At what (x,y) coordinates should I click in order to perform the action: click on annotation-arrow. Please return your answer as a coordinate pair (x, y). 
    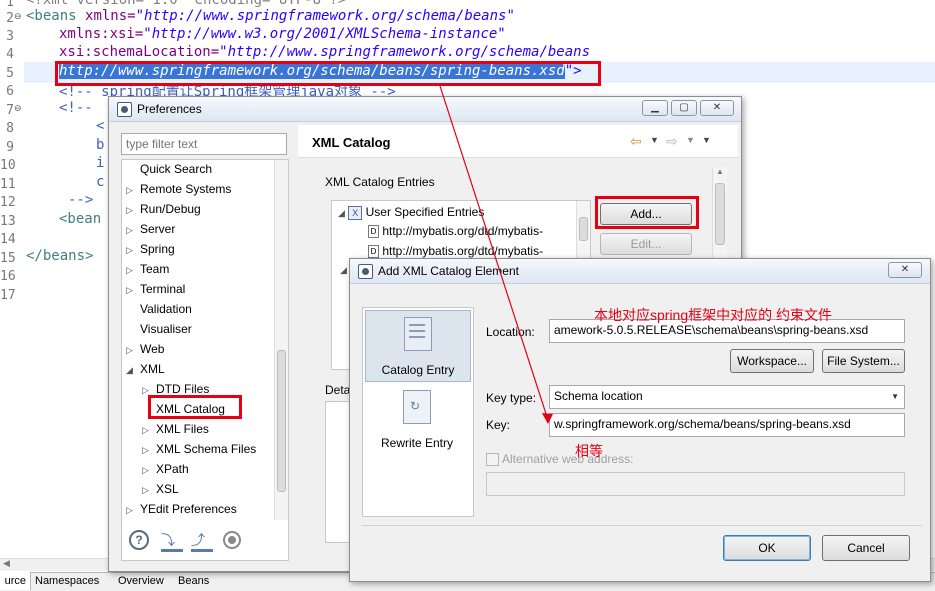
    Looking at the image, I should click on (496, 254).